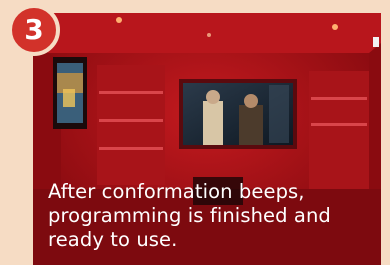 The width and height of the screenshot is (390, 265). Describe the element at coordinates (34, 30) in the screenshot. I see `step-number-badge: 3` at that location.